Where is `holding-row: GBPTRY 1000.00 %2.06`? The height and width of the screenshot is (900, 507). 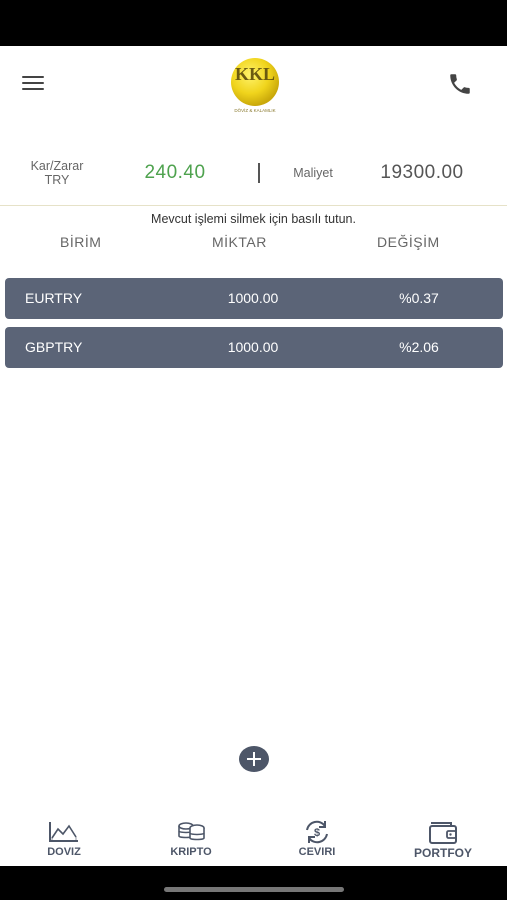 holding-row: GBPTRY 1000.00 %2.06 is located at coordinates (254, 347).